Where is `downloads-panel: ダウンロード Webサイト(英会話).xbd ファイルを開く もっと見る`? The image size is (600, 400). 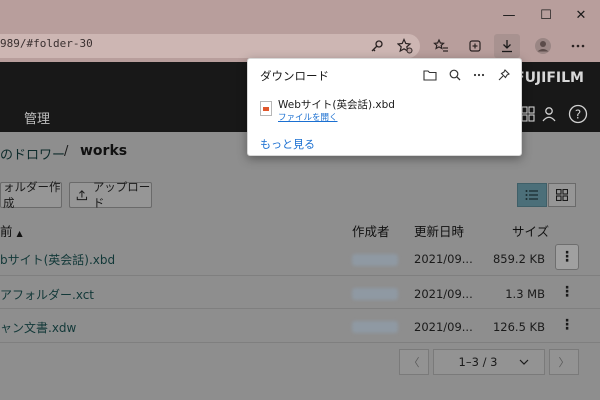
downloads-panel: ダウンロード Webサイト(英会話).xbd ファイルを開く もっと見る is located at coordinates (384, 107).